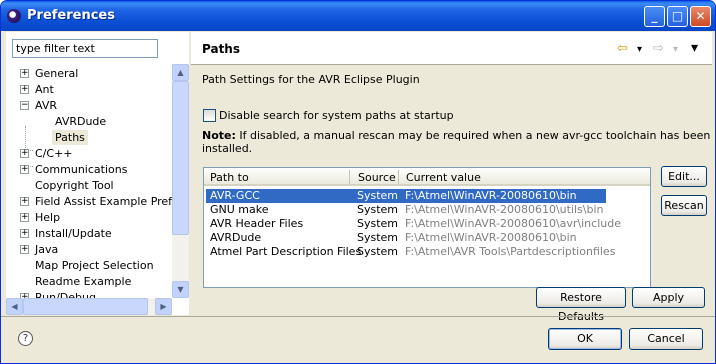  Describe the element at coordinates (14, 16) in the screenshot. I see `eclipse-icon` at that location.